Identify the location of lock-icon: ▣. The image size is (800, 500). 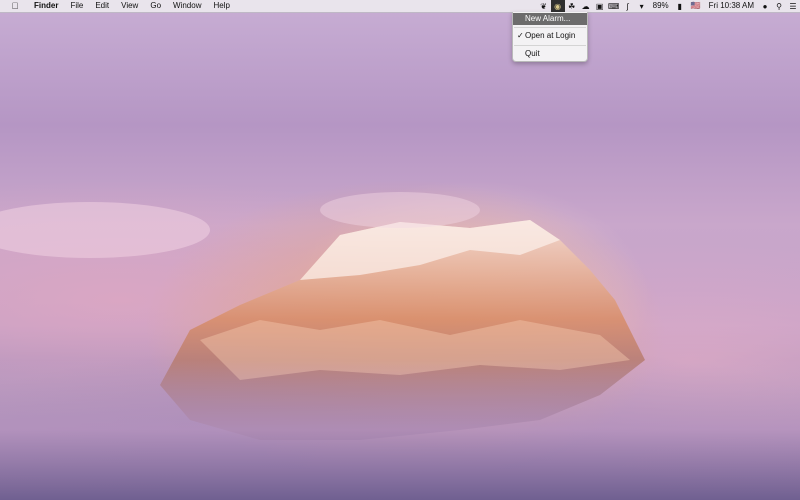
(600, 6).